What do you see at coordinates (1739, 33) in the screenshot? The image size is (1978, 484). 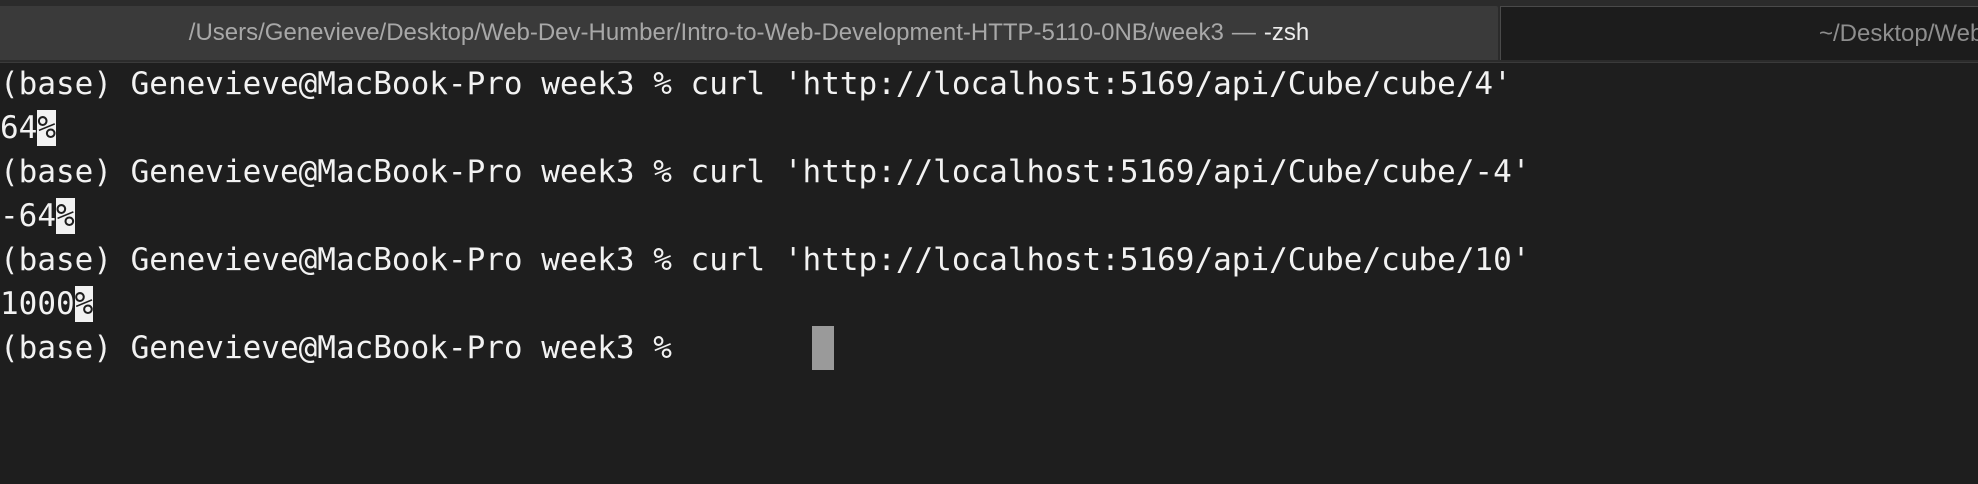 I see `tab-desktop: ~/Desktop/Web` at bounding box center [1739, 33].